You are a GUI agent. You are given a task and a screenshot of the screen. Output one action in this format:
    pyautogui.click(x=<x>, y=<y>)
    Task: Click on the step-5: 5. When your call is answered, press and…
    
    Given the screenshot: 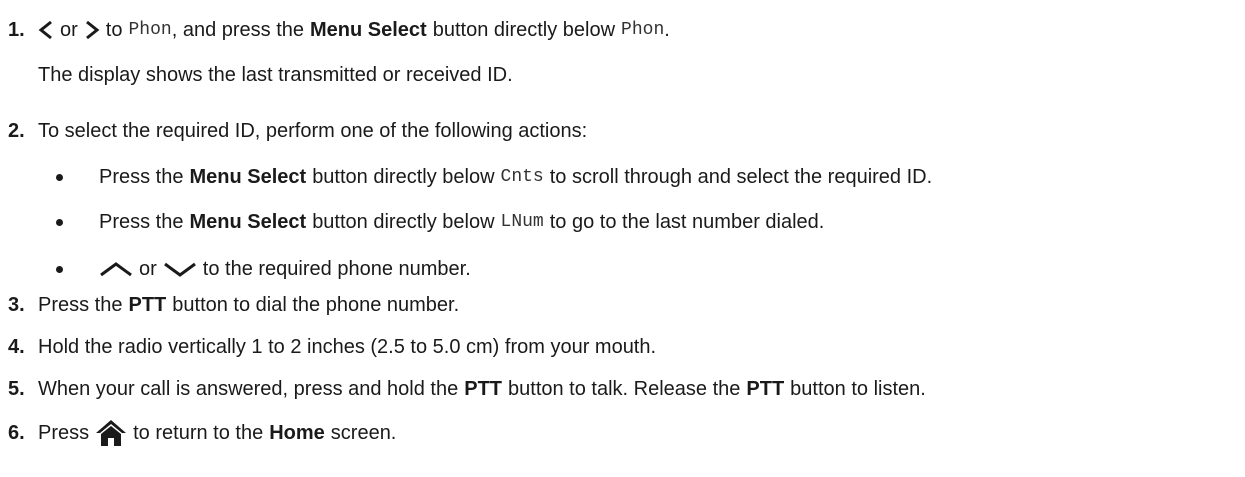 What is the action you would take?
    pyautogui.click(x=622, y=389)
    